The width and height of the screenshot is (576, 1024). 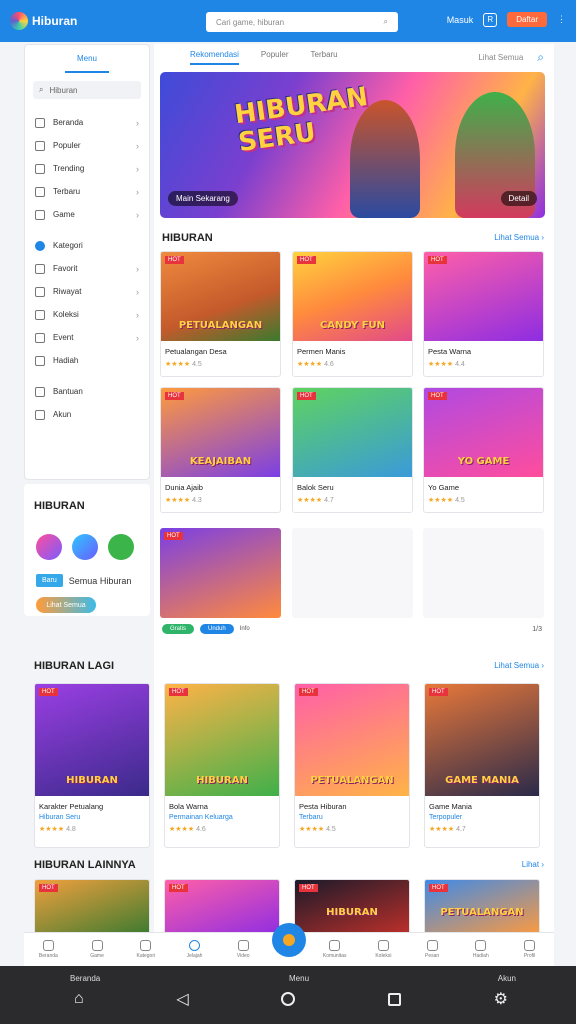 I want to click on nav-label: Profil, so click(x=529, y=956).